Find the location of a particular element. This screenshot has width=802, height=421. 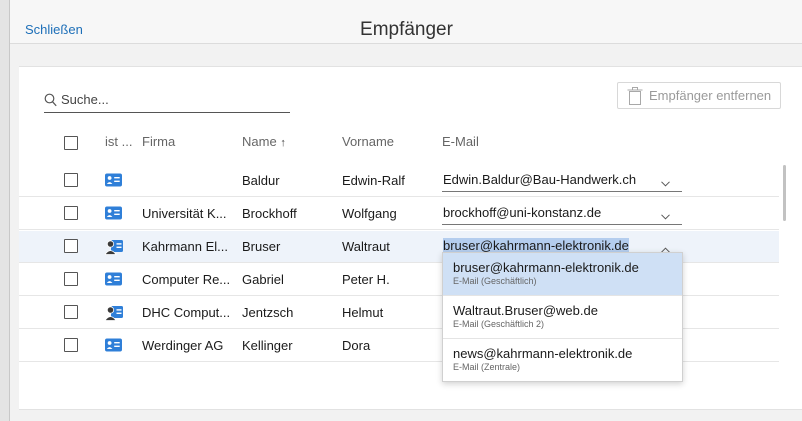

cell-name: Jentzsch is located at coordinates (268, 312).